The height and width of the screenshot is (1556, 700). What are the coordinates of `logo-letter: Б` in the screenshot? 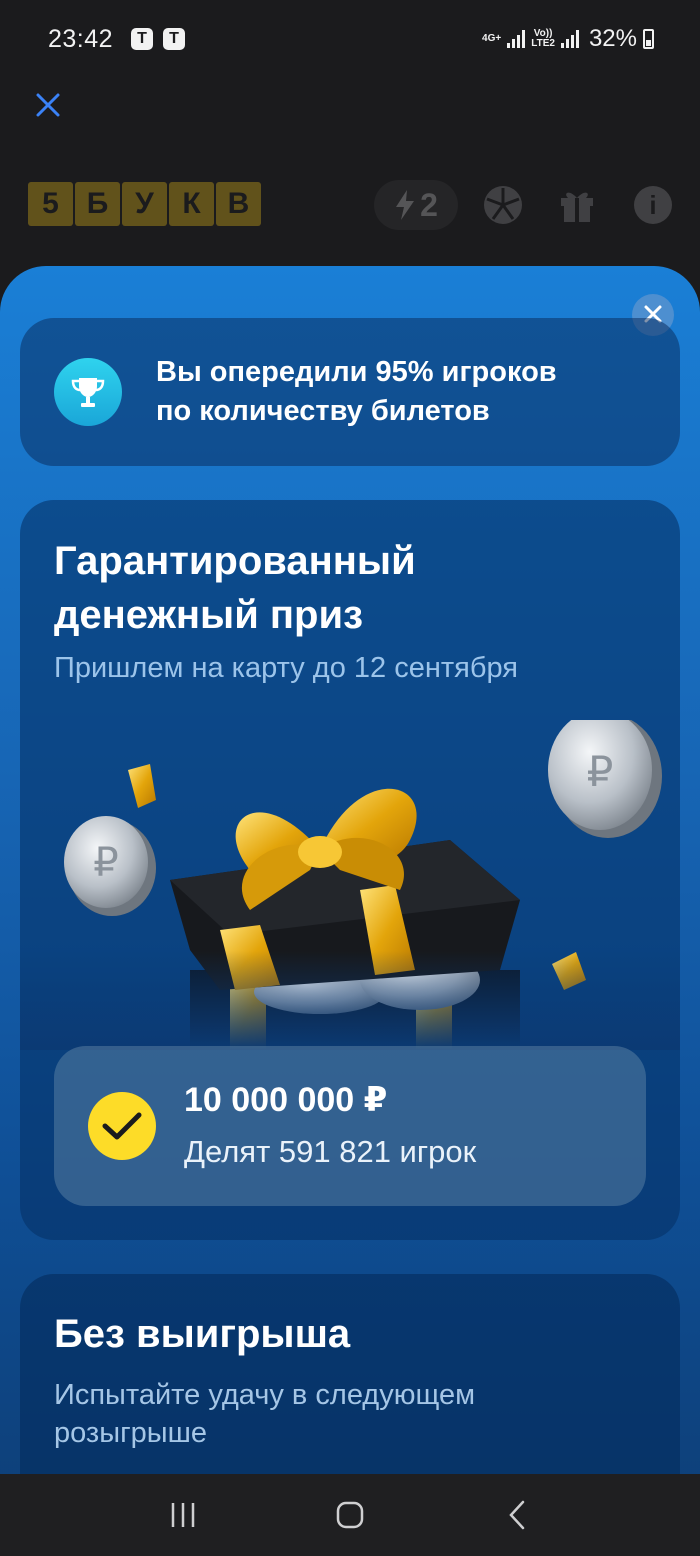 It's located at (97, 204).